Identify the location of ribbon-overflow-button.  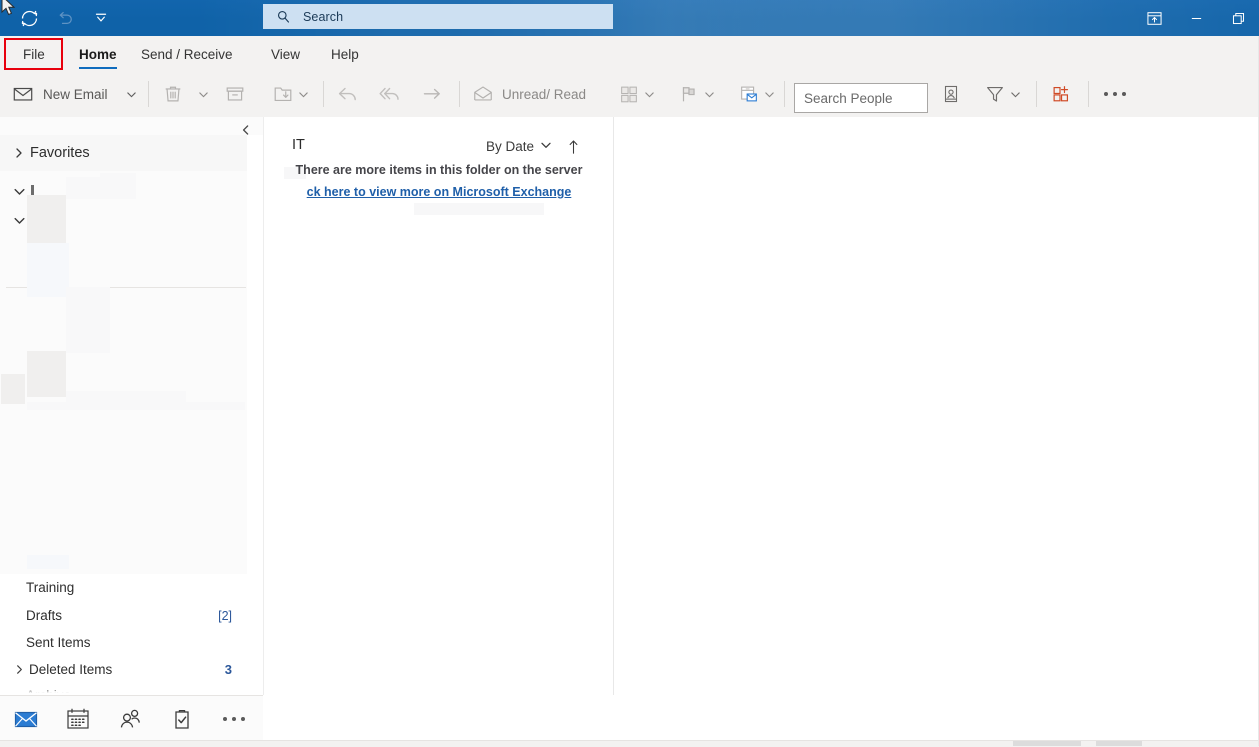
(1115, 94).